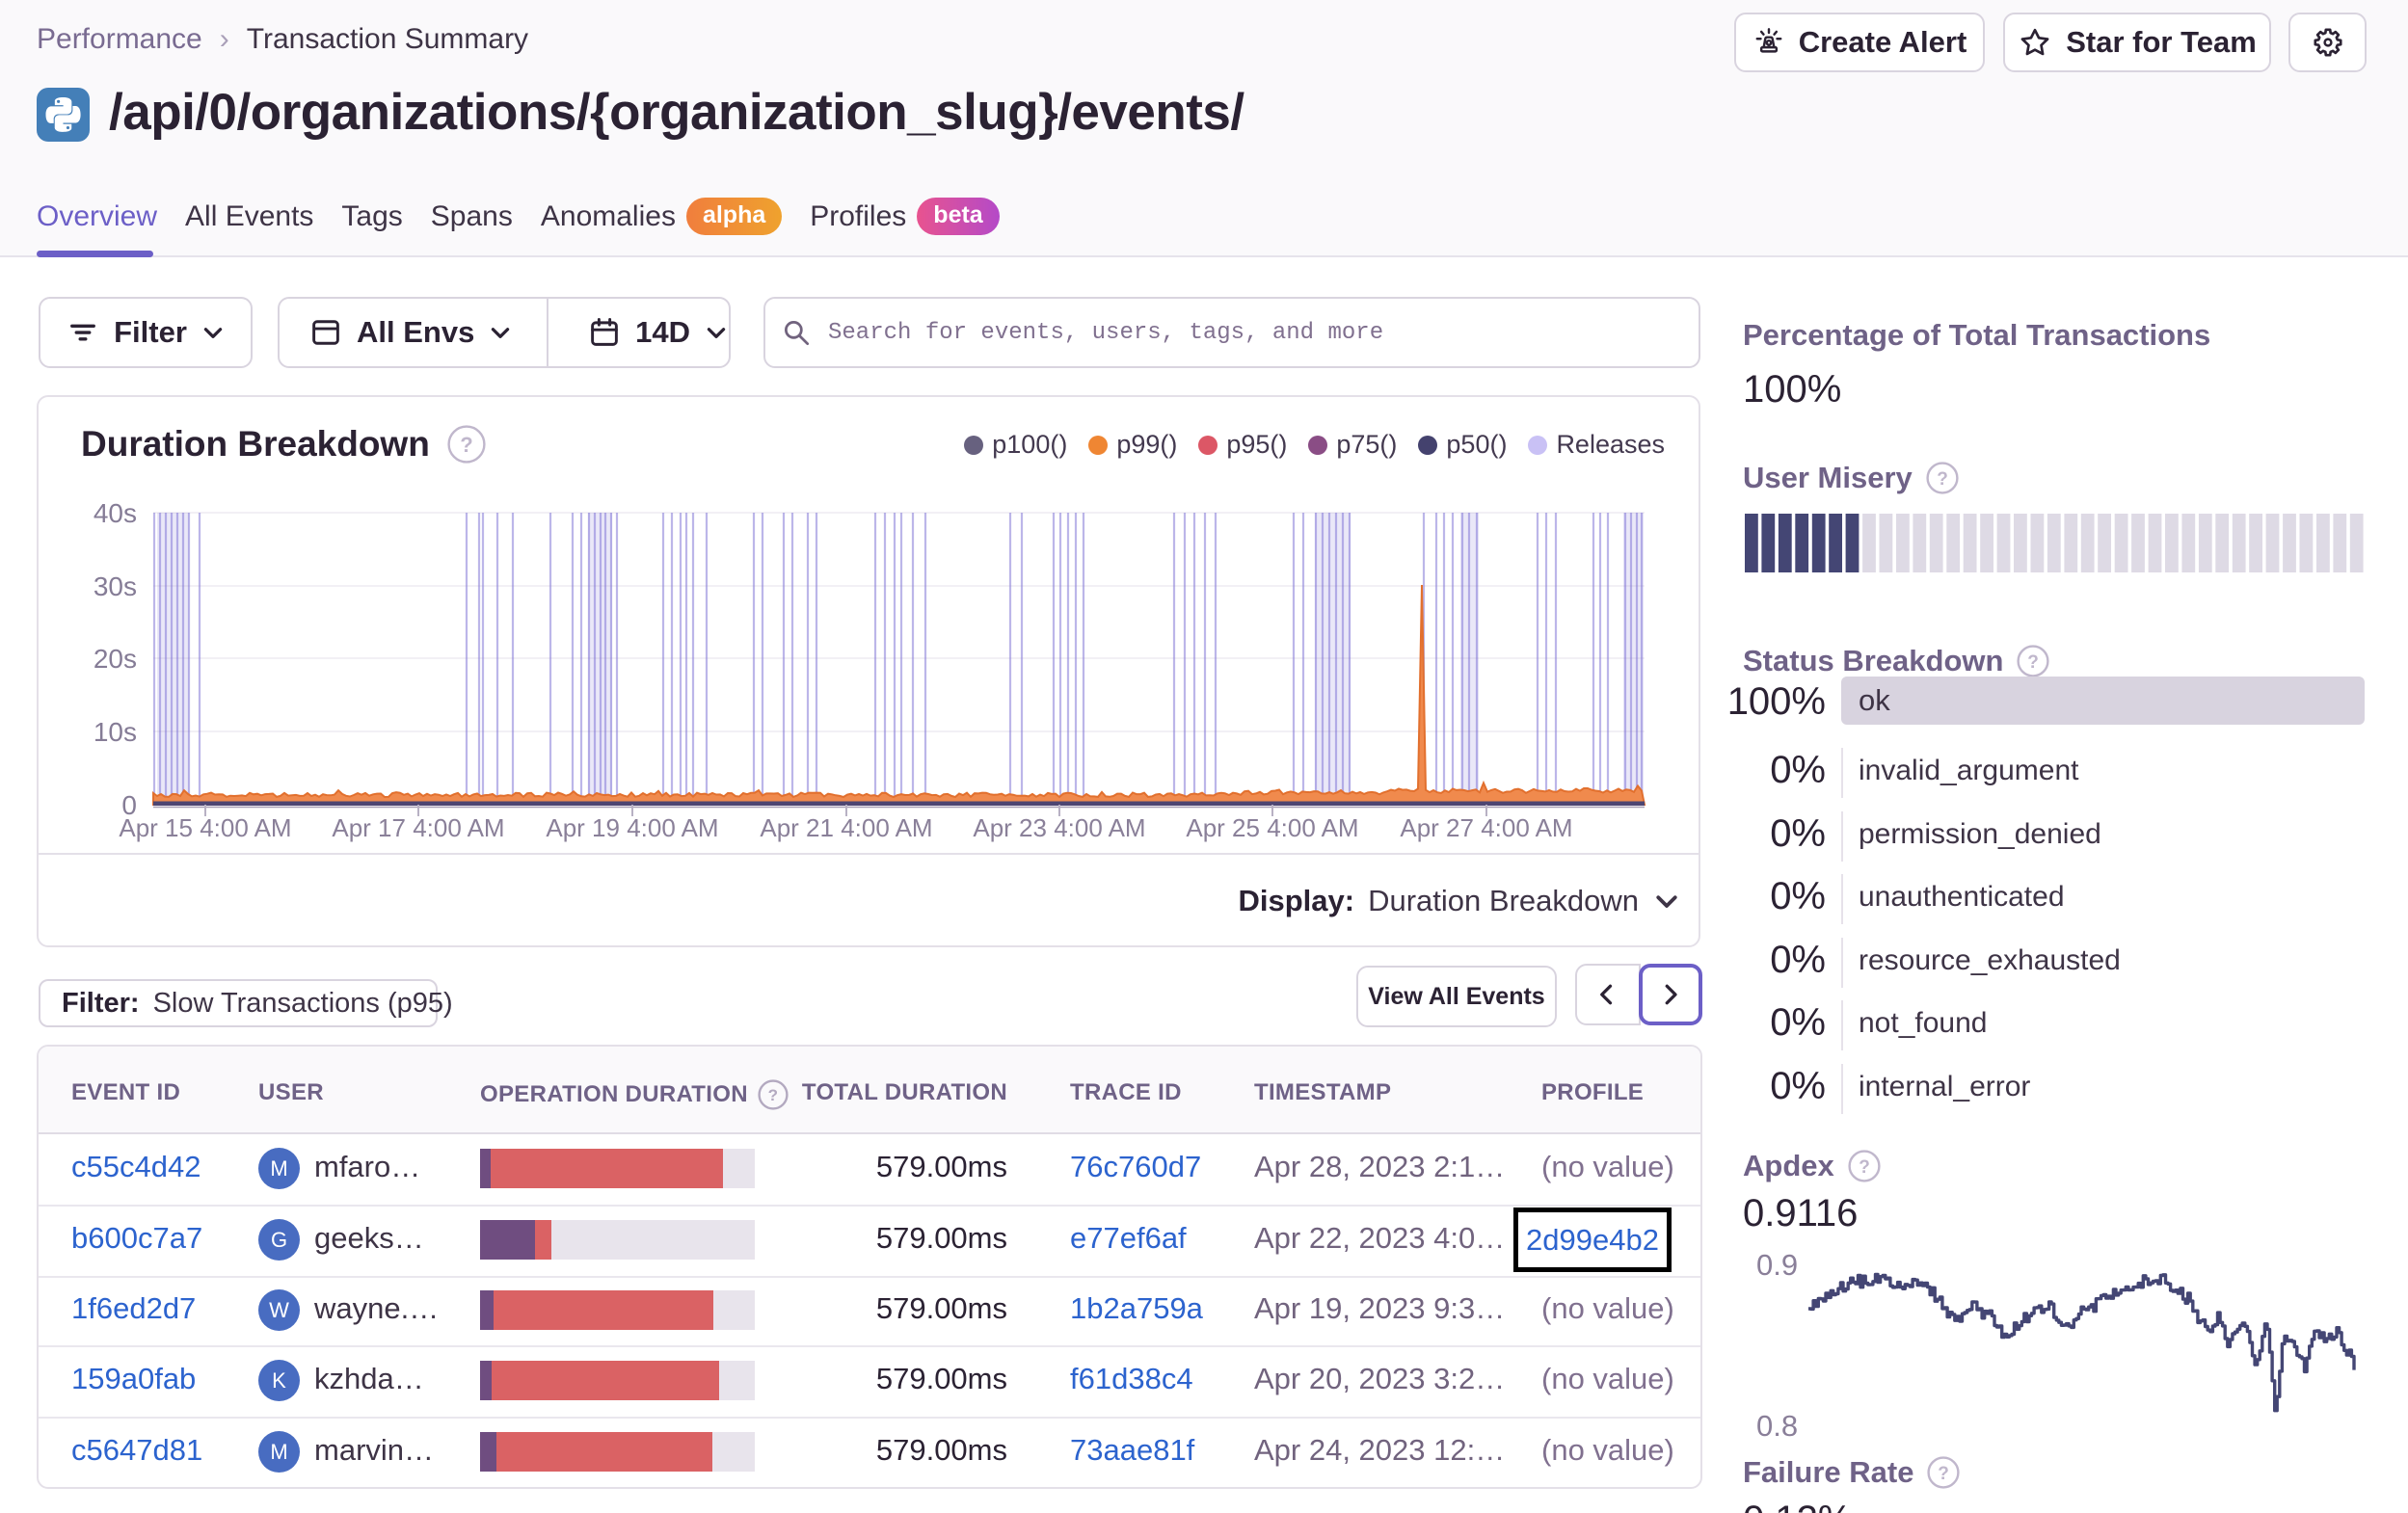 The image size is (2408, 1513). I want to click on svg-text: 10s, so click(115, 732).